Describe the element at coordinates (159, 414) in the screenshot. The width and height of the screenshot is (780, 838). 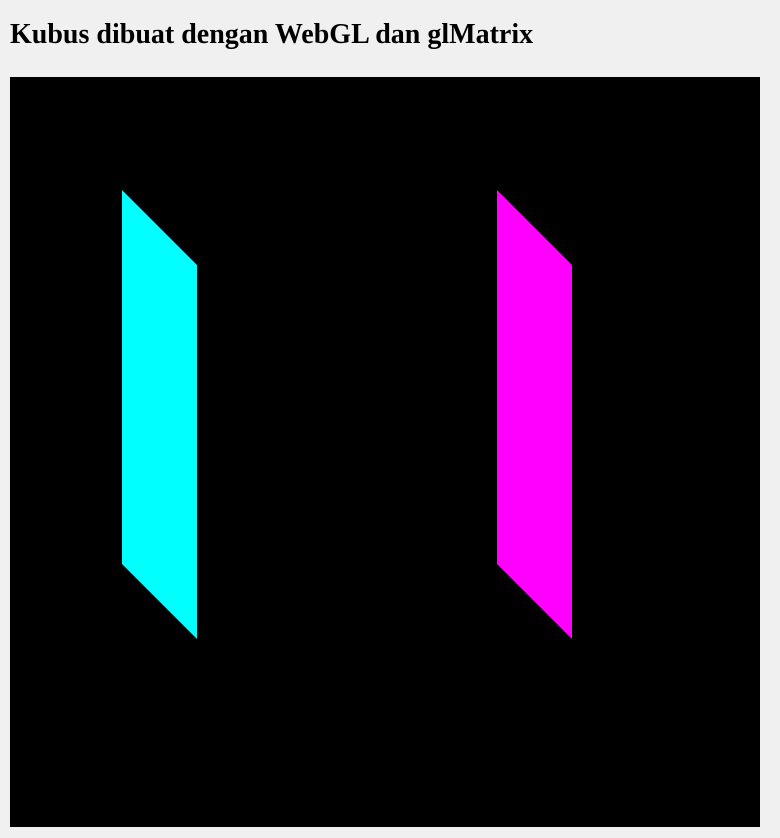
I see `cube-face-cyan` at that location.